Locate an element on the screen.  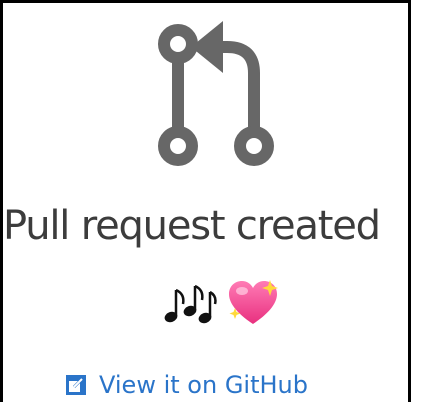
sparkling-heart-icon is located at coordinates (253, 302).